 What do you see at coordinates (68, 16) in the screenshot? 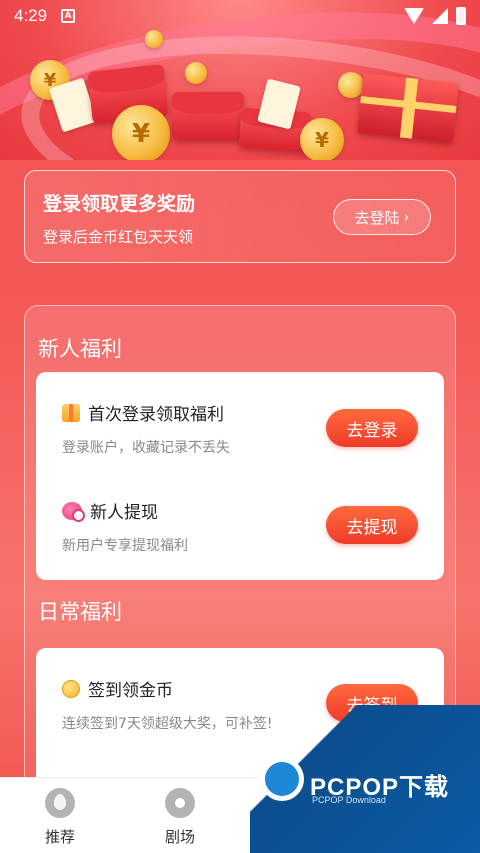
I see `notification-icon: A` at bounding box center [68, 16].